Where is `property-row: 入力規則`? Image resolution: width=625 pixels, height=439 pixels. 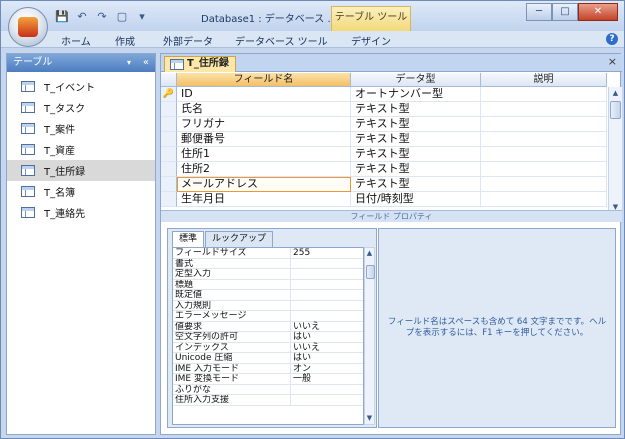 property-row: 入力規則 is located at coordinates (268, 305).